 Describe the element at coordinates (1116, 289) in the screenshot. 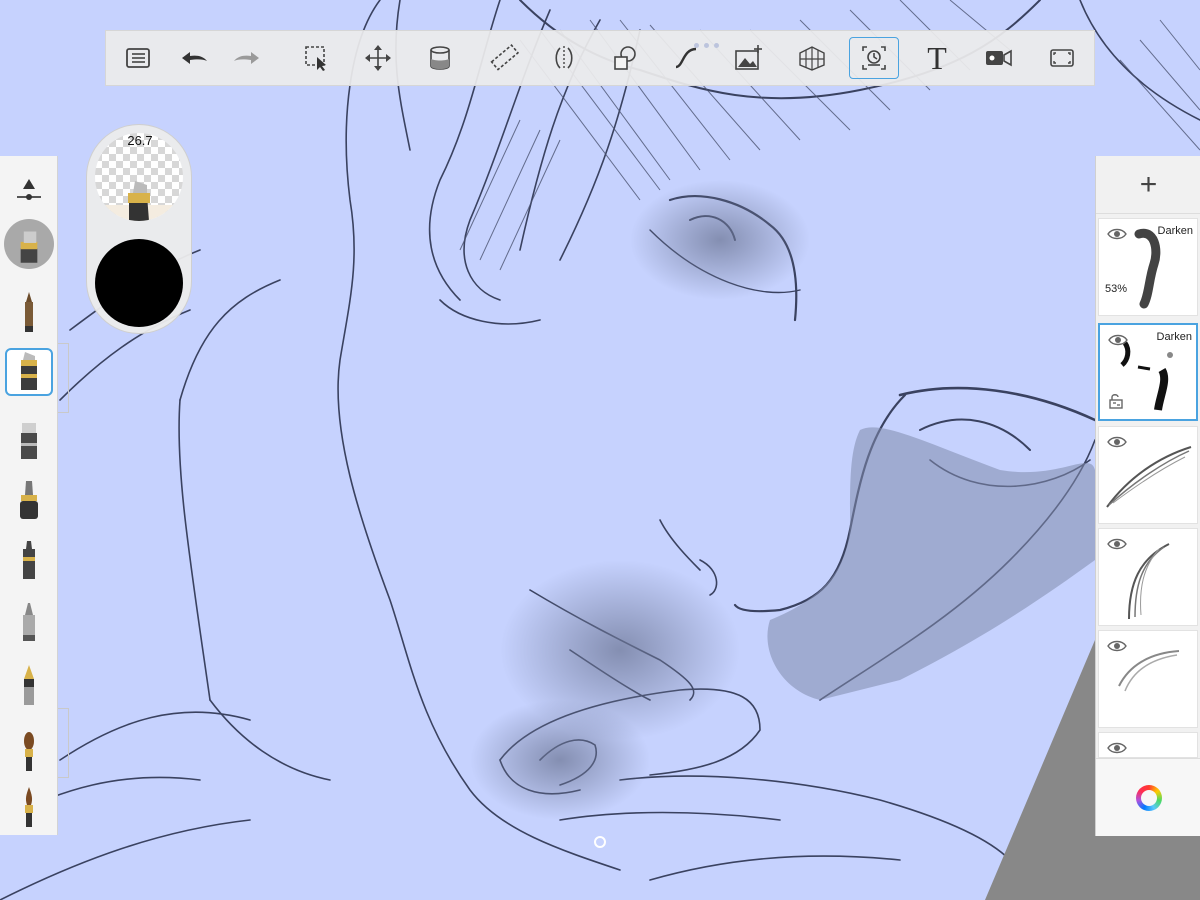

I see `layer-opacity-label: 53%` at that location.